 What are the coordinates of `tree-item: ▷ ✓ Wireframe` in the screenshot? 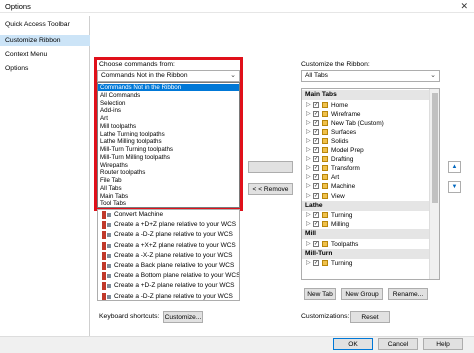 It's located at (365, 114).